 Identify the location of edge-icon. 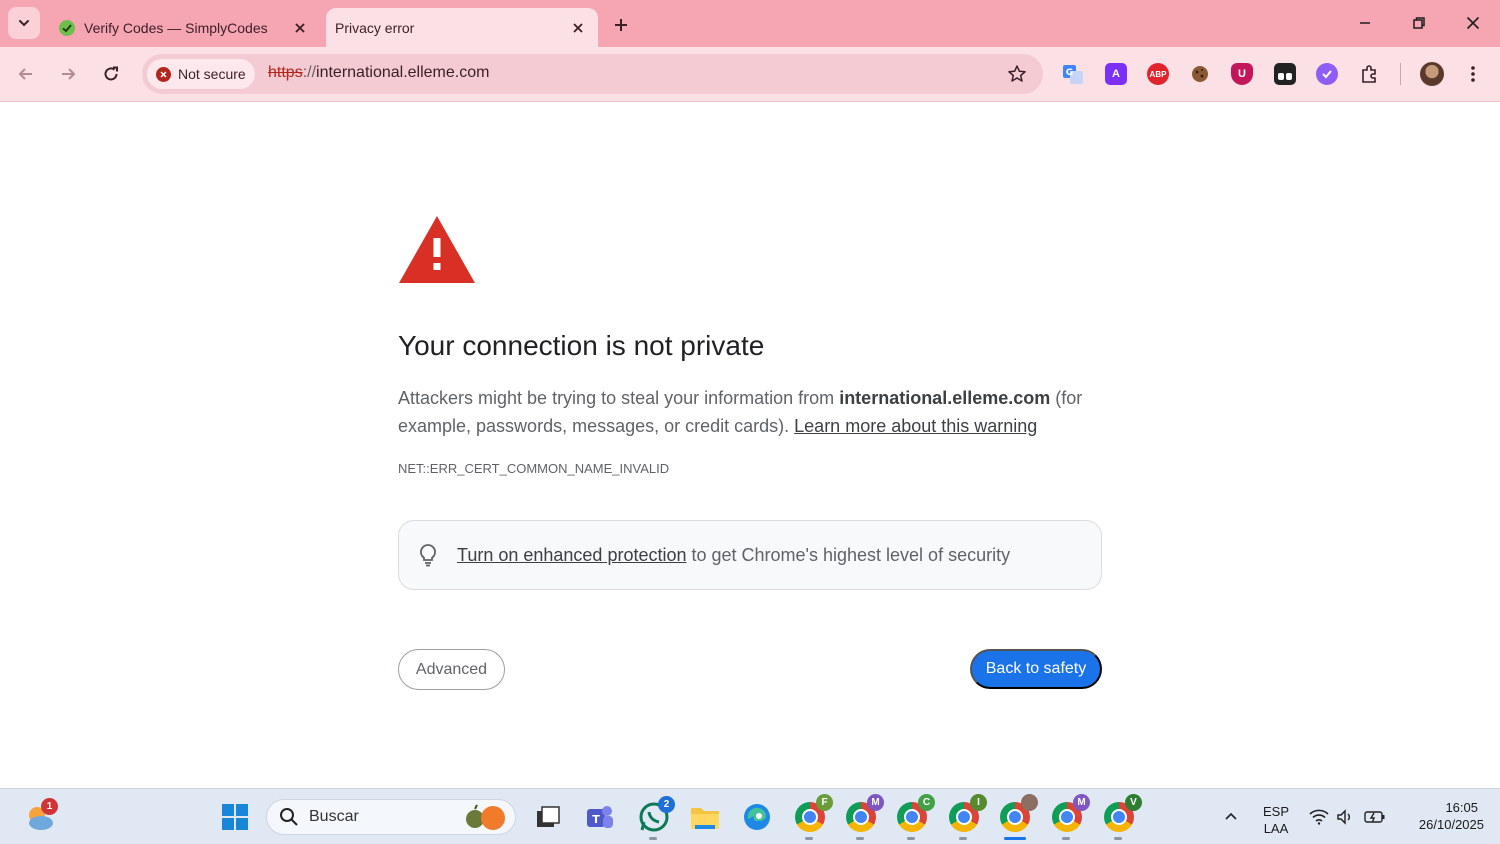
(757, 817).